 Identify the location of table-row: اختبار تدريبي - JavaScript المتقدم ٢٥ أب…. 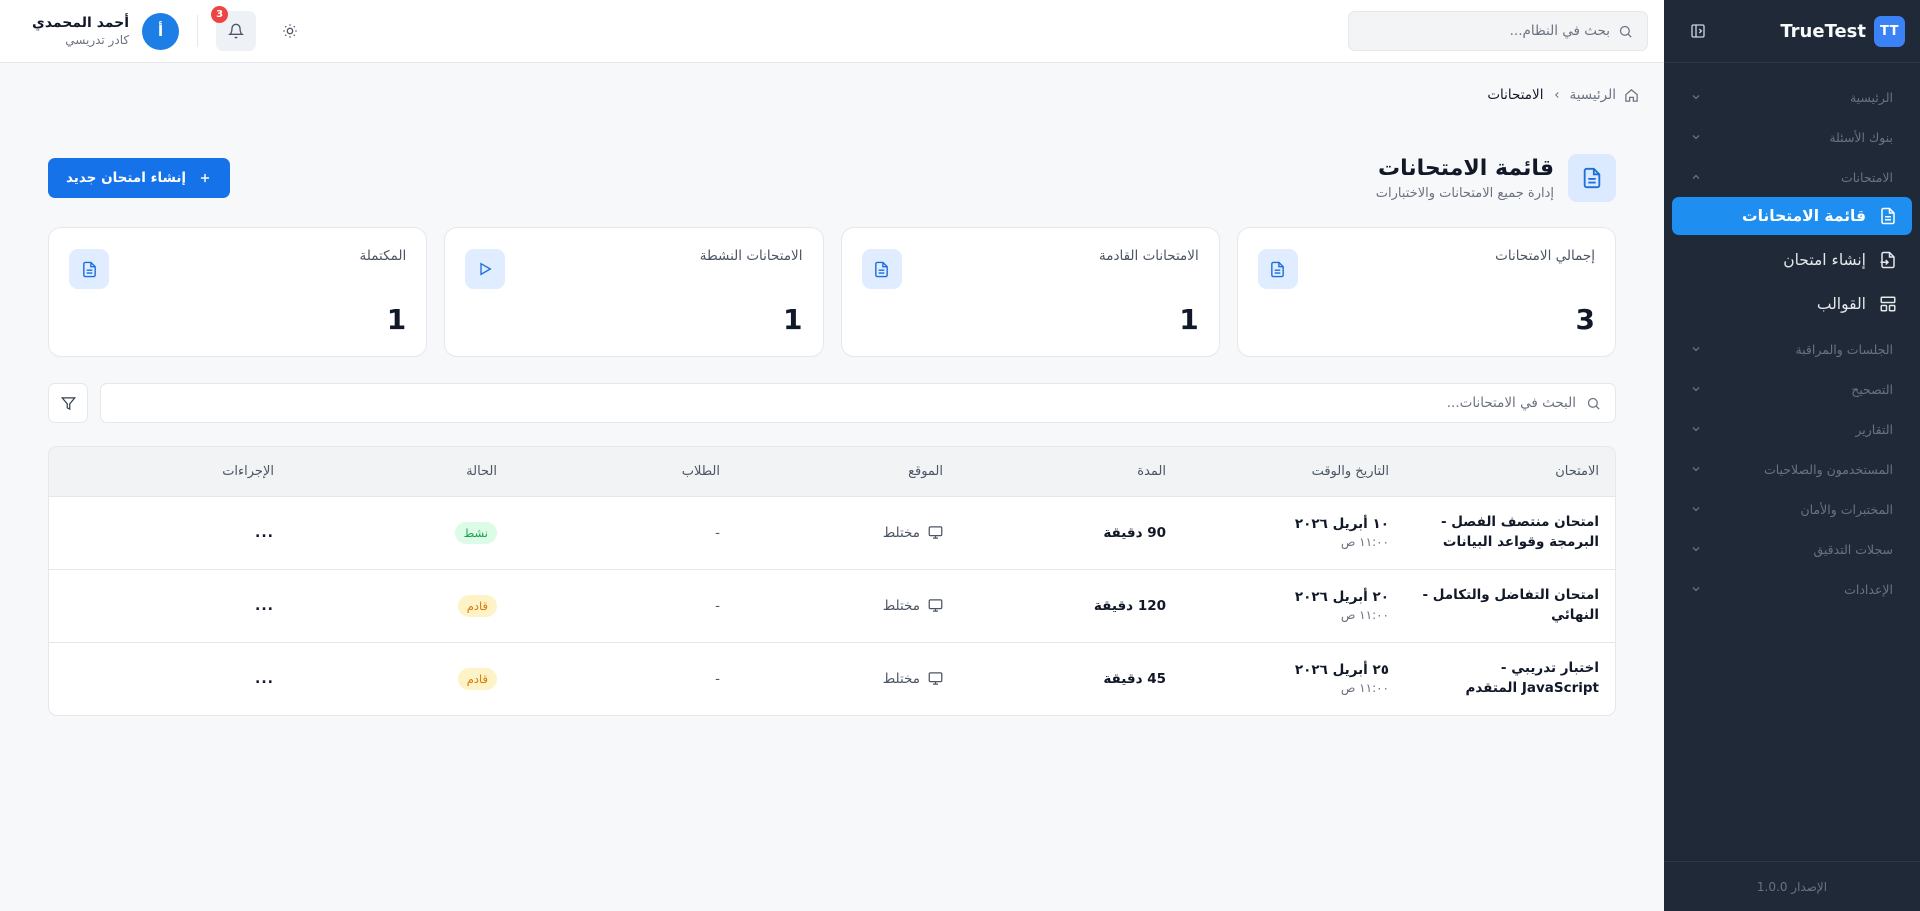
(832, 678).